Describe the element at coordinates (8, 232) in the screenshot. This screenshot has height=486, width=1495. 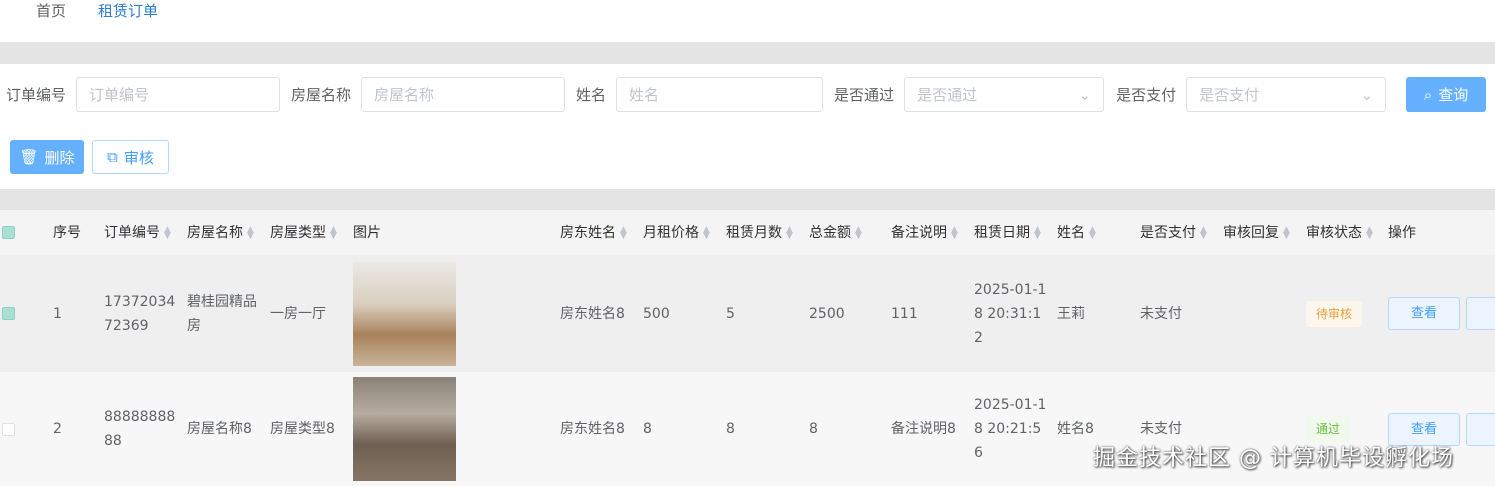
I see `select-all-checkbox` at that location.